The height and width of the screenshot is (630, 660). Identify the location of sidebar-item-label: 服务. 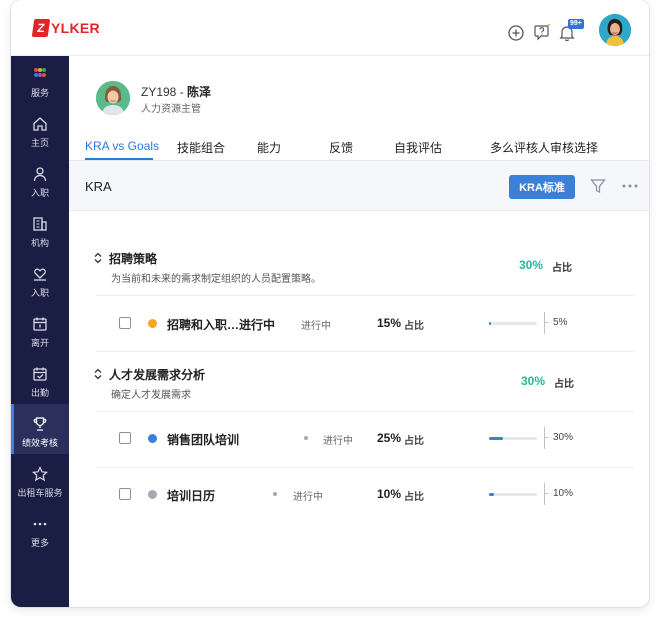
(39, 93).